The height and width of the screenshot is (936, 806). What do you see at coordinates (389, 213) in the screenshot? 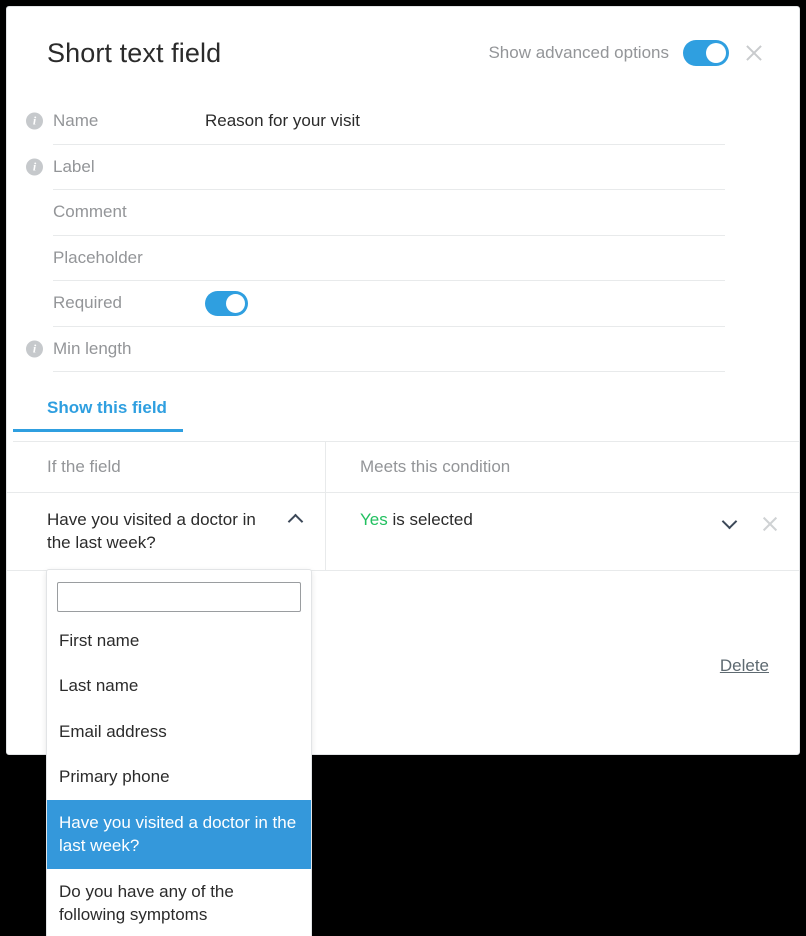
I see `property-row-comment: Comment` at bounding box center [389, 213].